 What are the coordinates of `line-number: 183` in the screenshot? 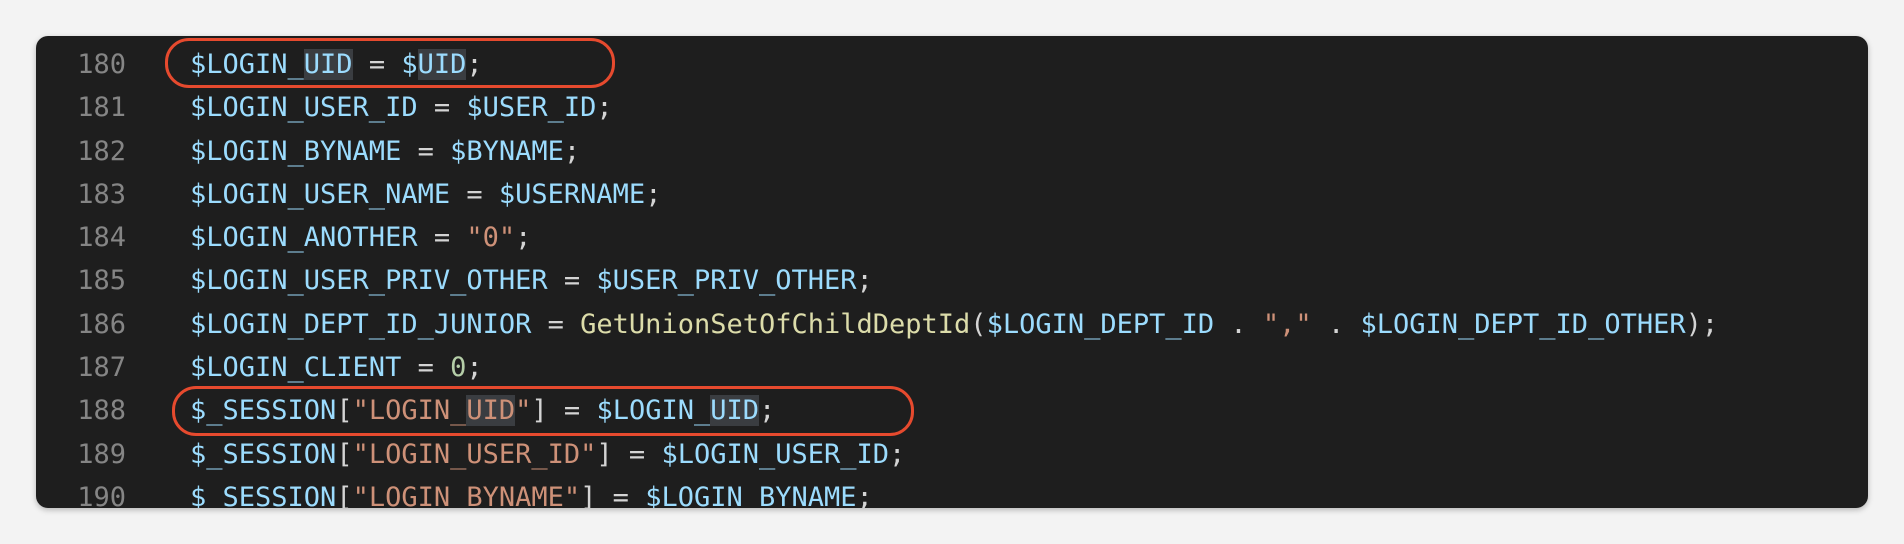 It's located at (101, 194).